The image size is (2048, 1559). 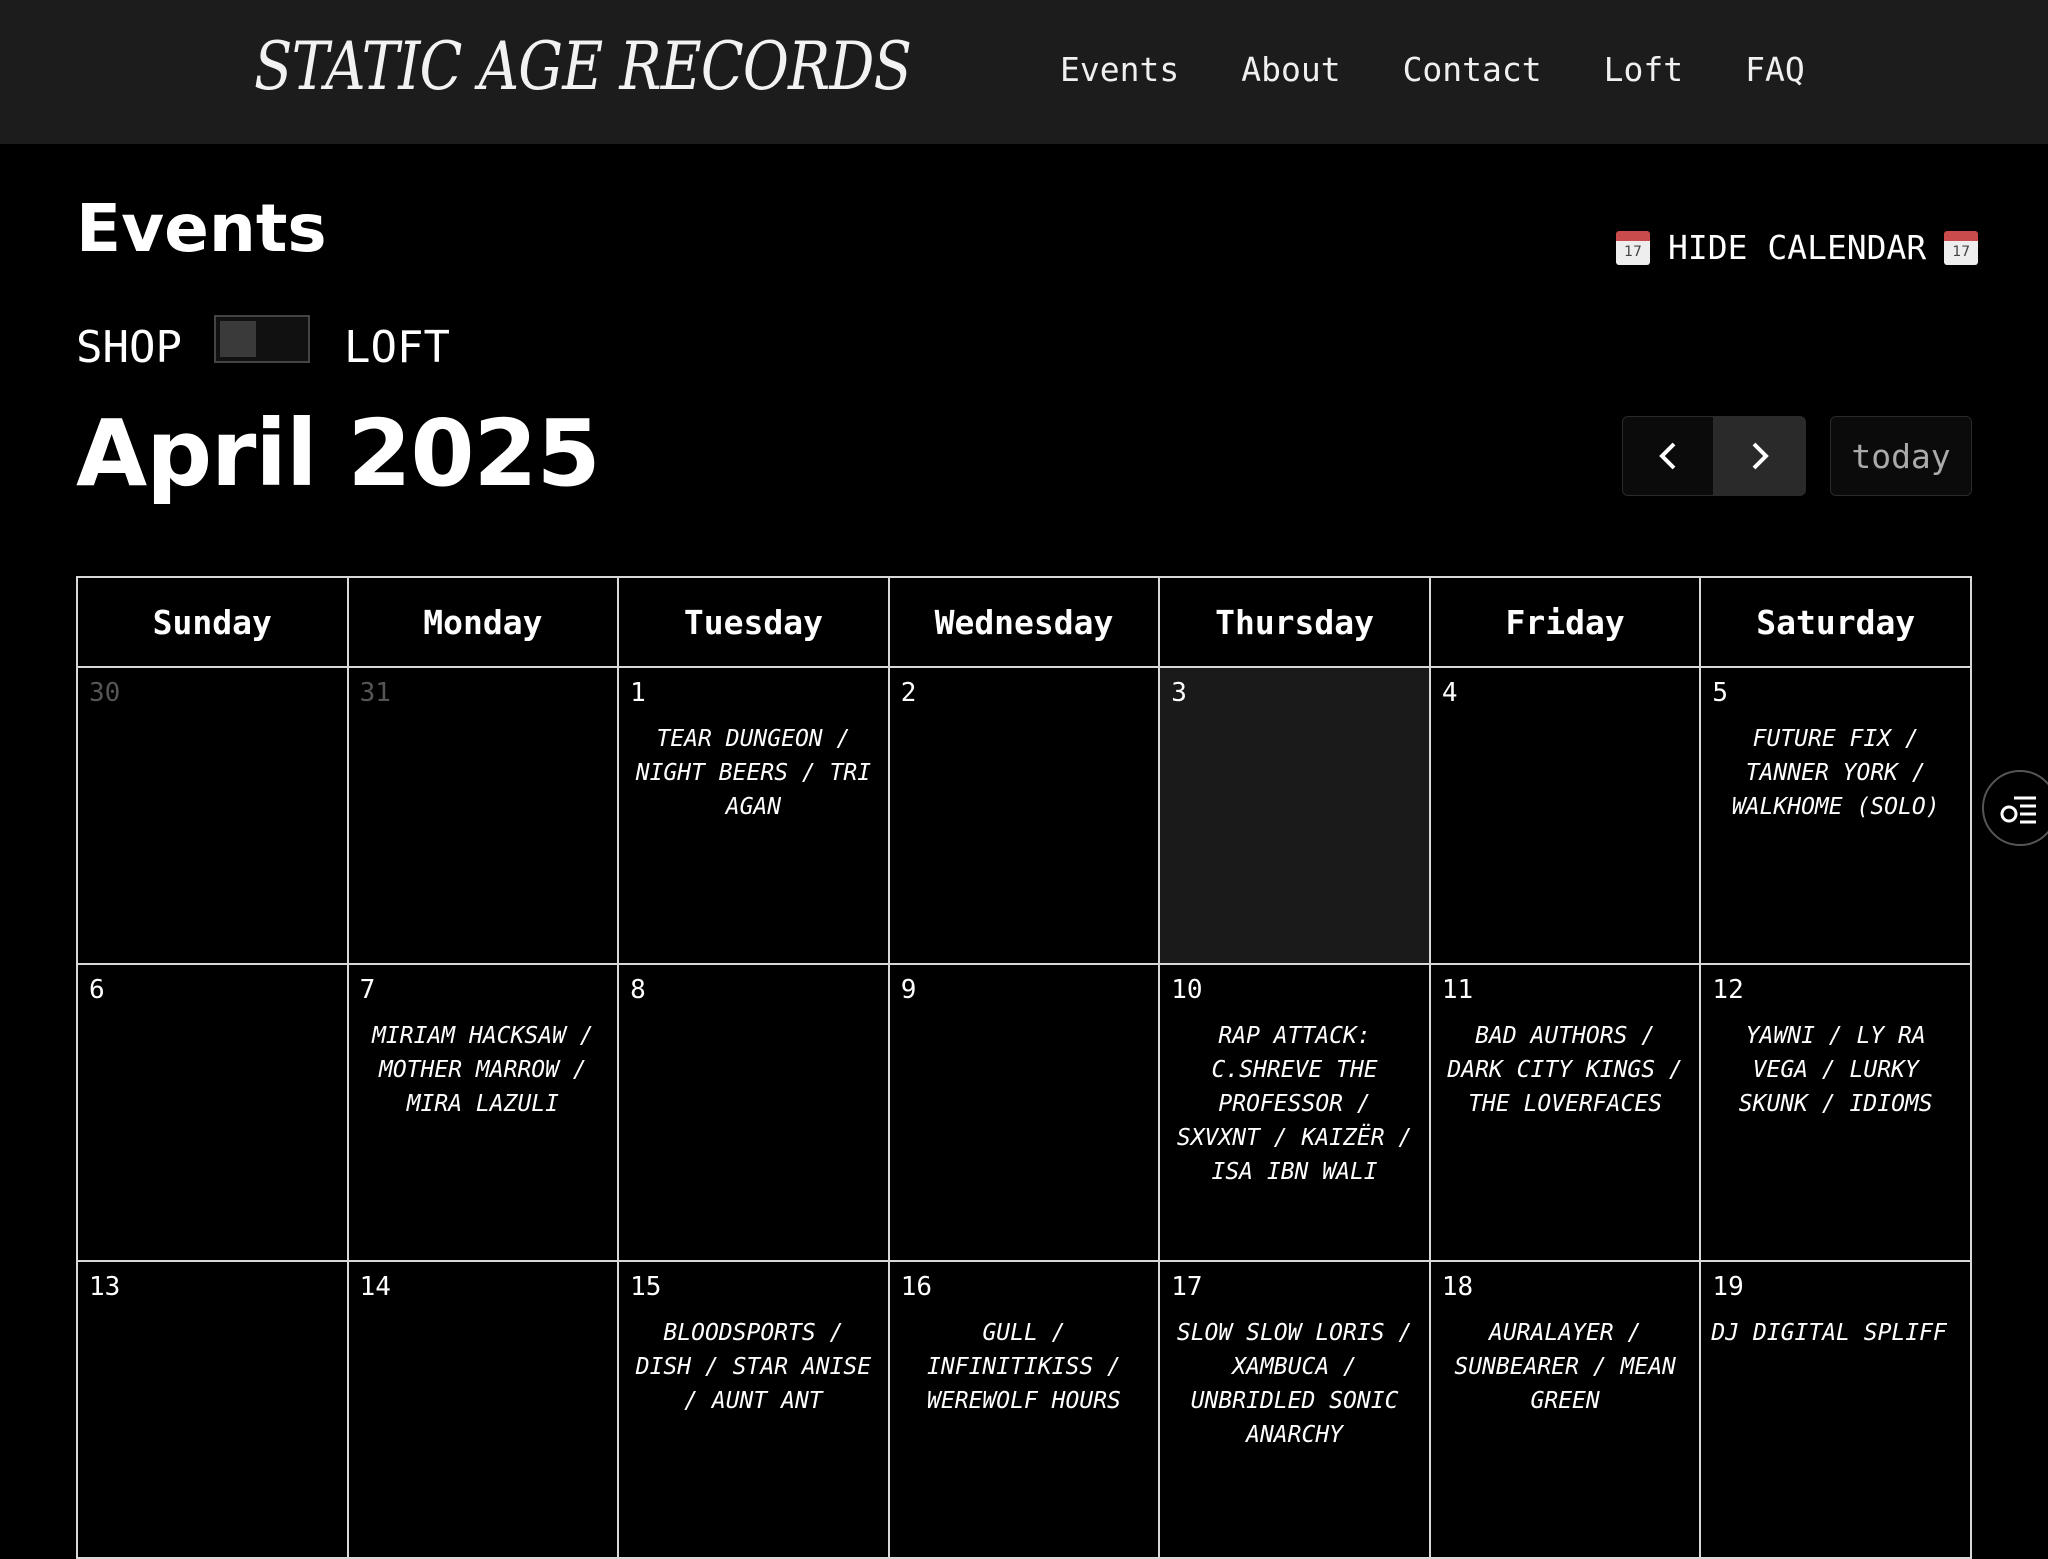 I want to click on accessibility-menu-button, so click(x=2015, y=808).